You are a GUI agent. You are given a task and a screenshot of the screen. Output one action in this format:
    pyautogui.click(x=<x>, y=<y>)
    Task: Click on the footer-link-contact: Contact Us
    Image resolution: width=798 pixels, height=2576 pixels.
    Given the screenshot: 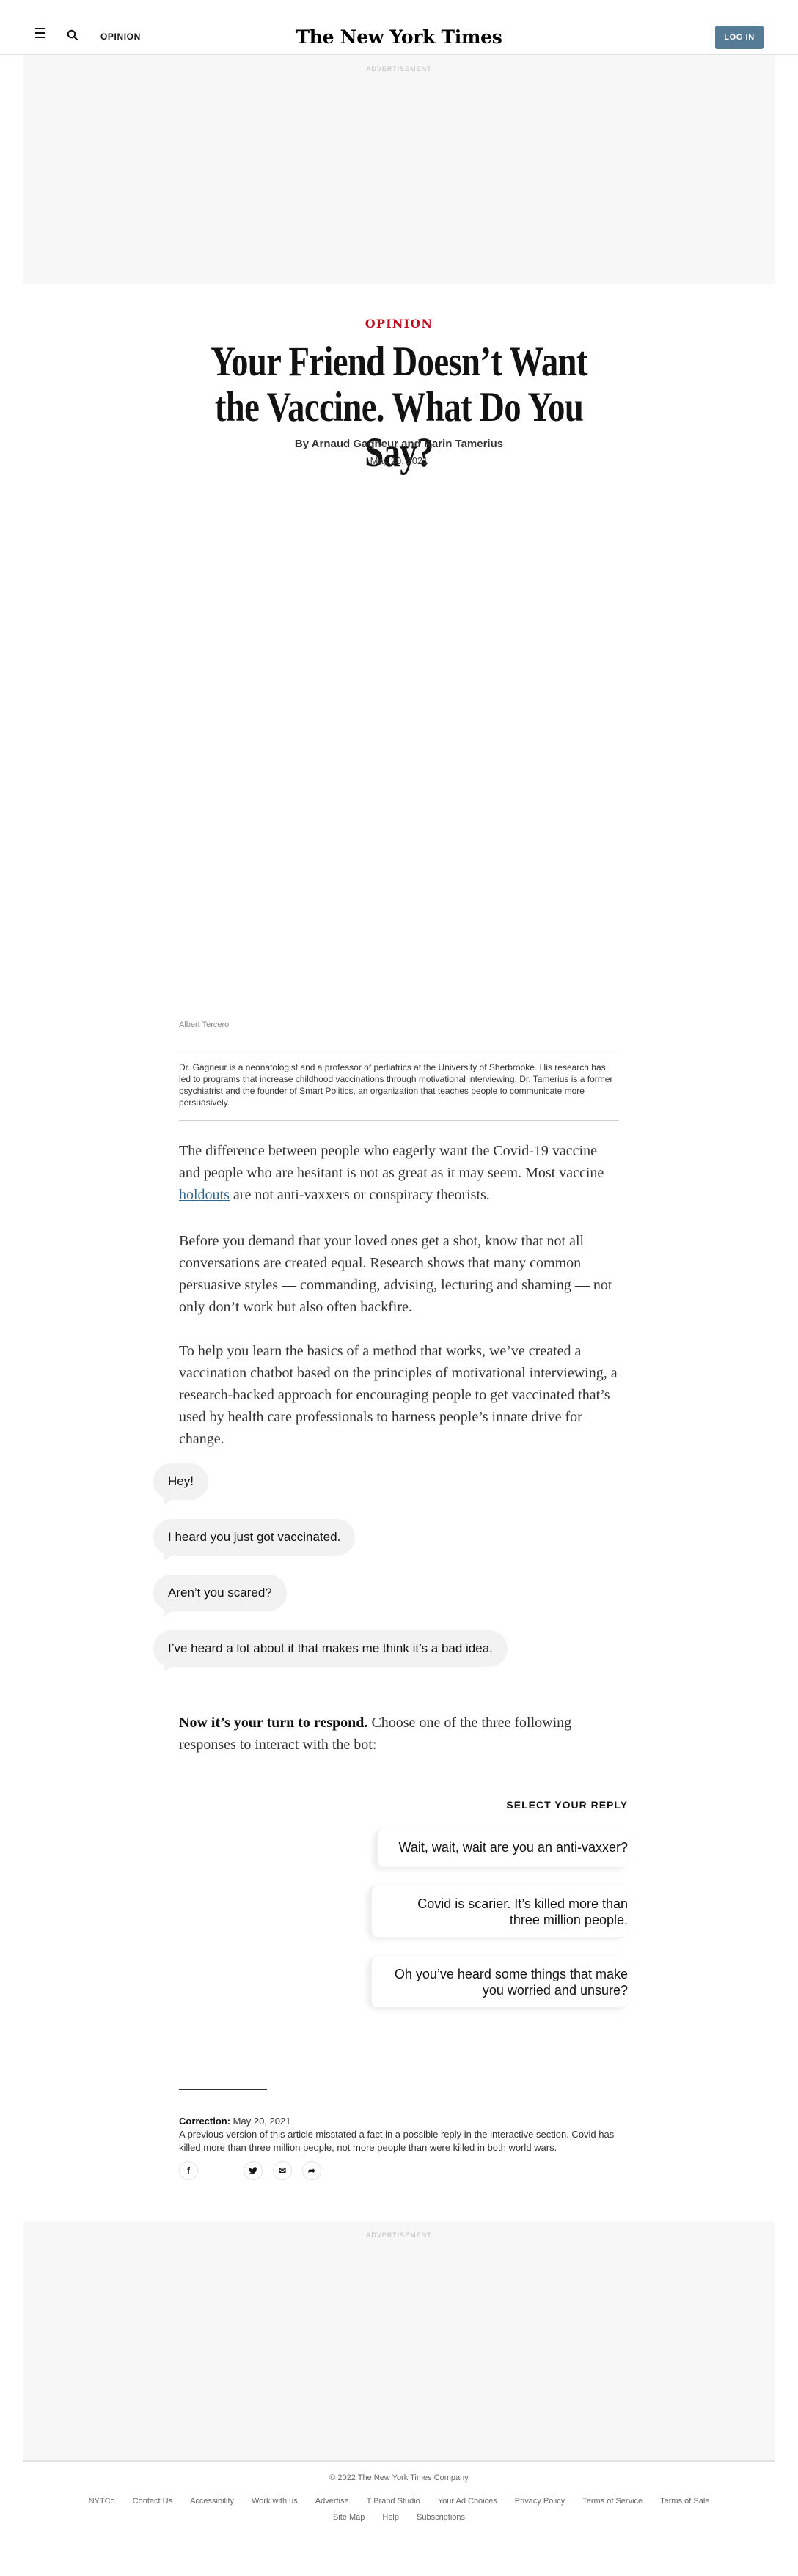 What is the action you would take?
    pyautogui.click(x=152, y=2501)
    